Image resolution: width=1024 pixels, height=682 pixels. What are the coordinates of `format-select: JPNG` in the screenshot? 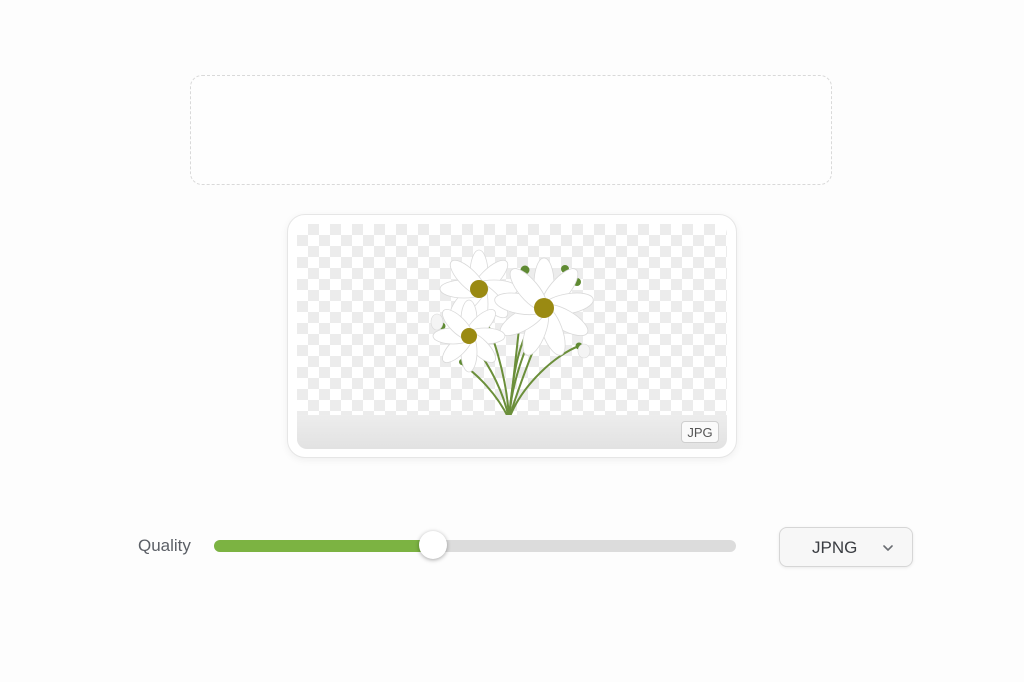 It's located at (846, 547).